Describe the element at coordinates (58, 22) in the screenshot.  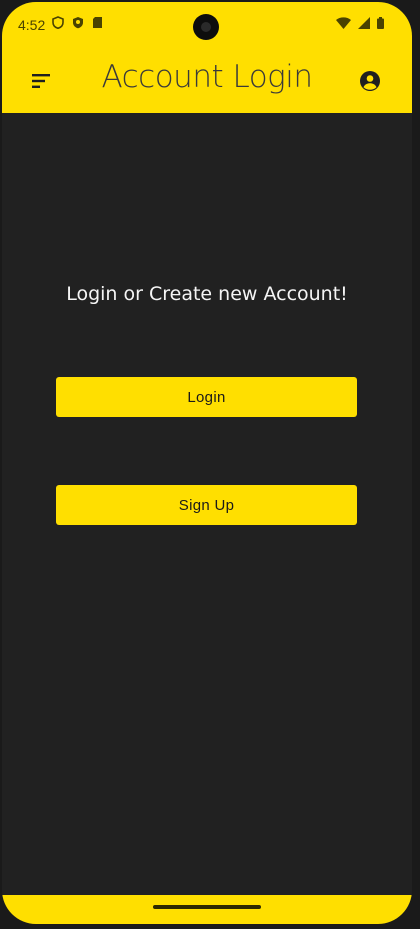
I see `shield-outline-icon` at that location.